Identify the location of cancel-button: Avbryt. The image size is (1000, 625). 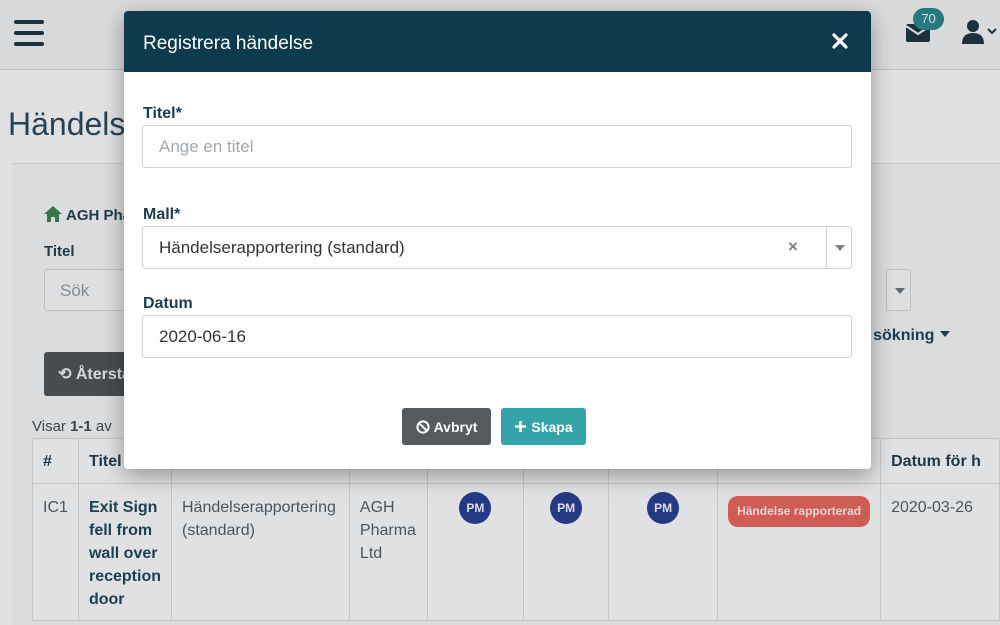
(446, 426).